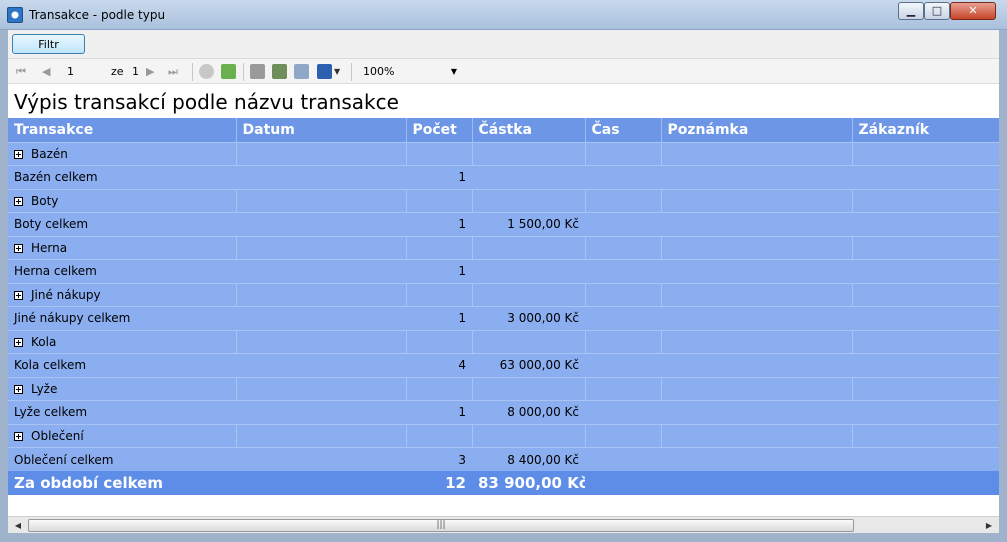 The image size is (1007, 542). I want to click on previous-page-icon: ◀, so click(46, 71).